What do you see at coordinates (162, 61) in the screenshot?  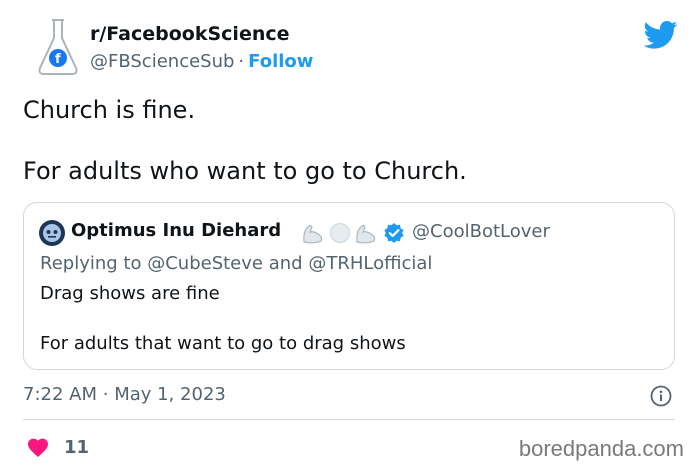 I see `account-handle: @FBScienceSub` at bounding box center [162, 61].